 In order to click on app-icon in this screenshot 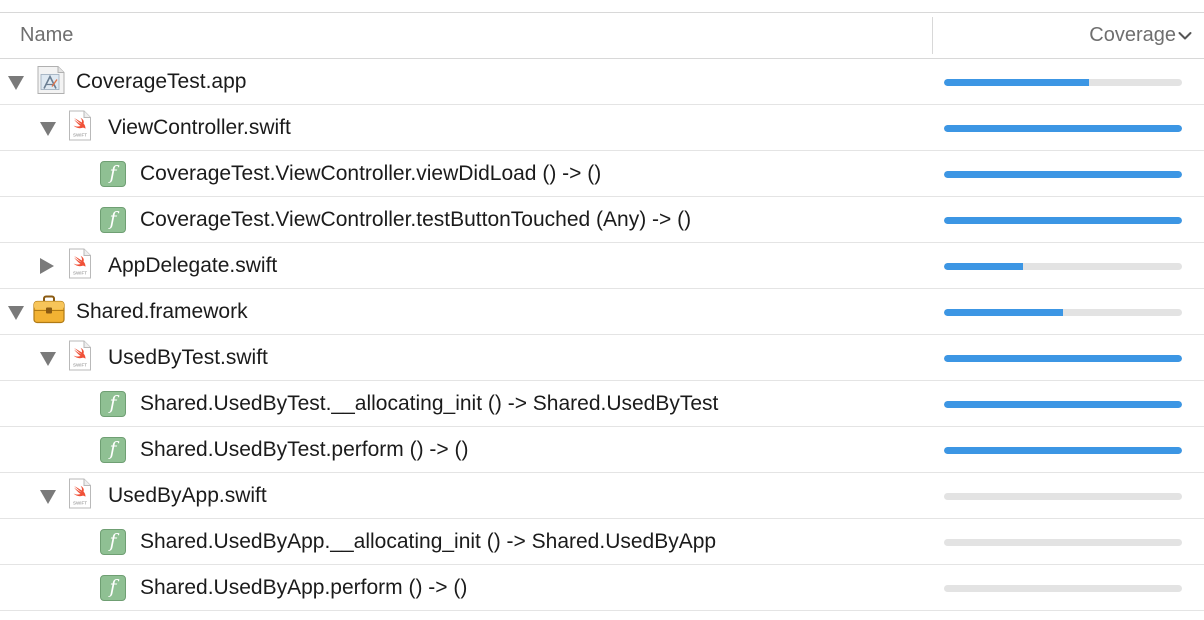, I will do `click(51, 81)`.